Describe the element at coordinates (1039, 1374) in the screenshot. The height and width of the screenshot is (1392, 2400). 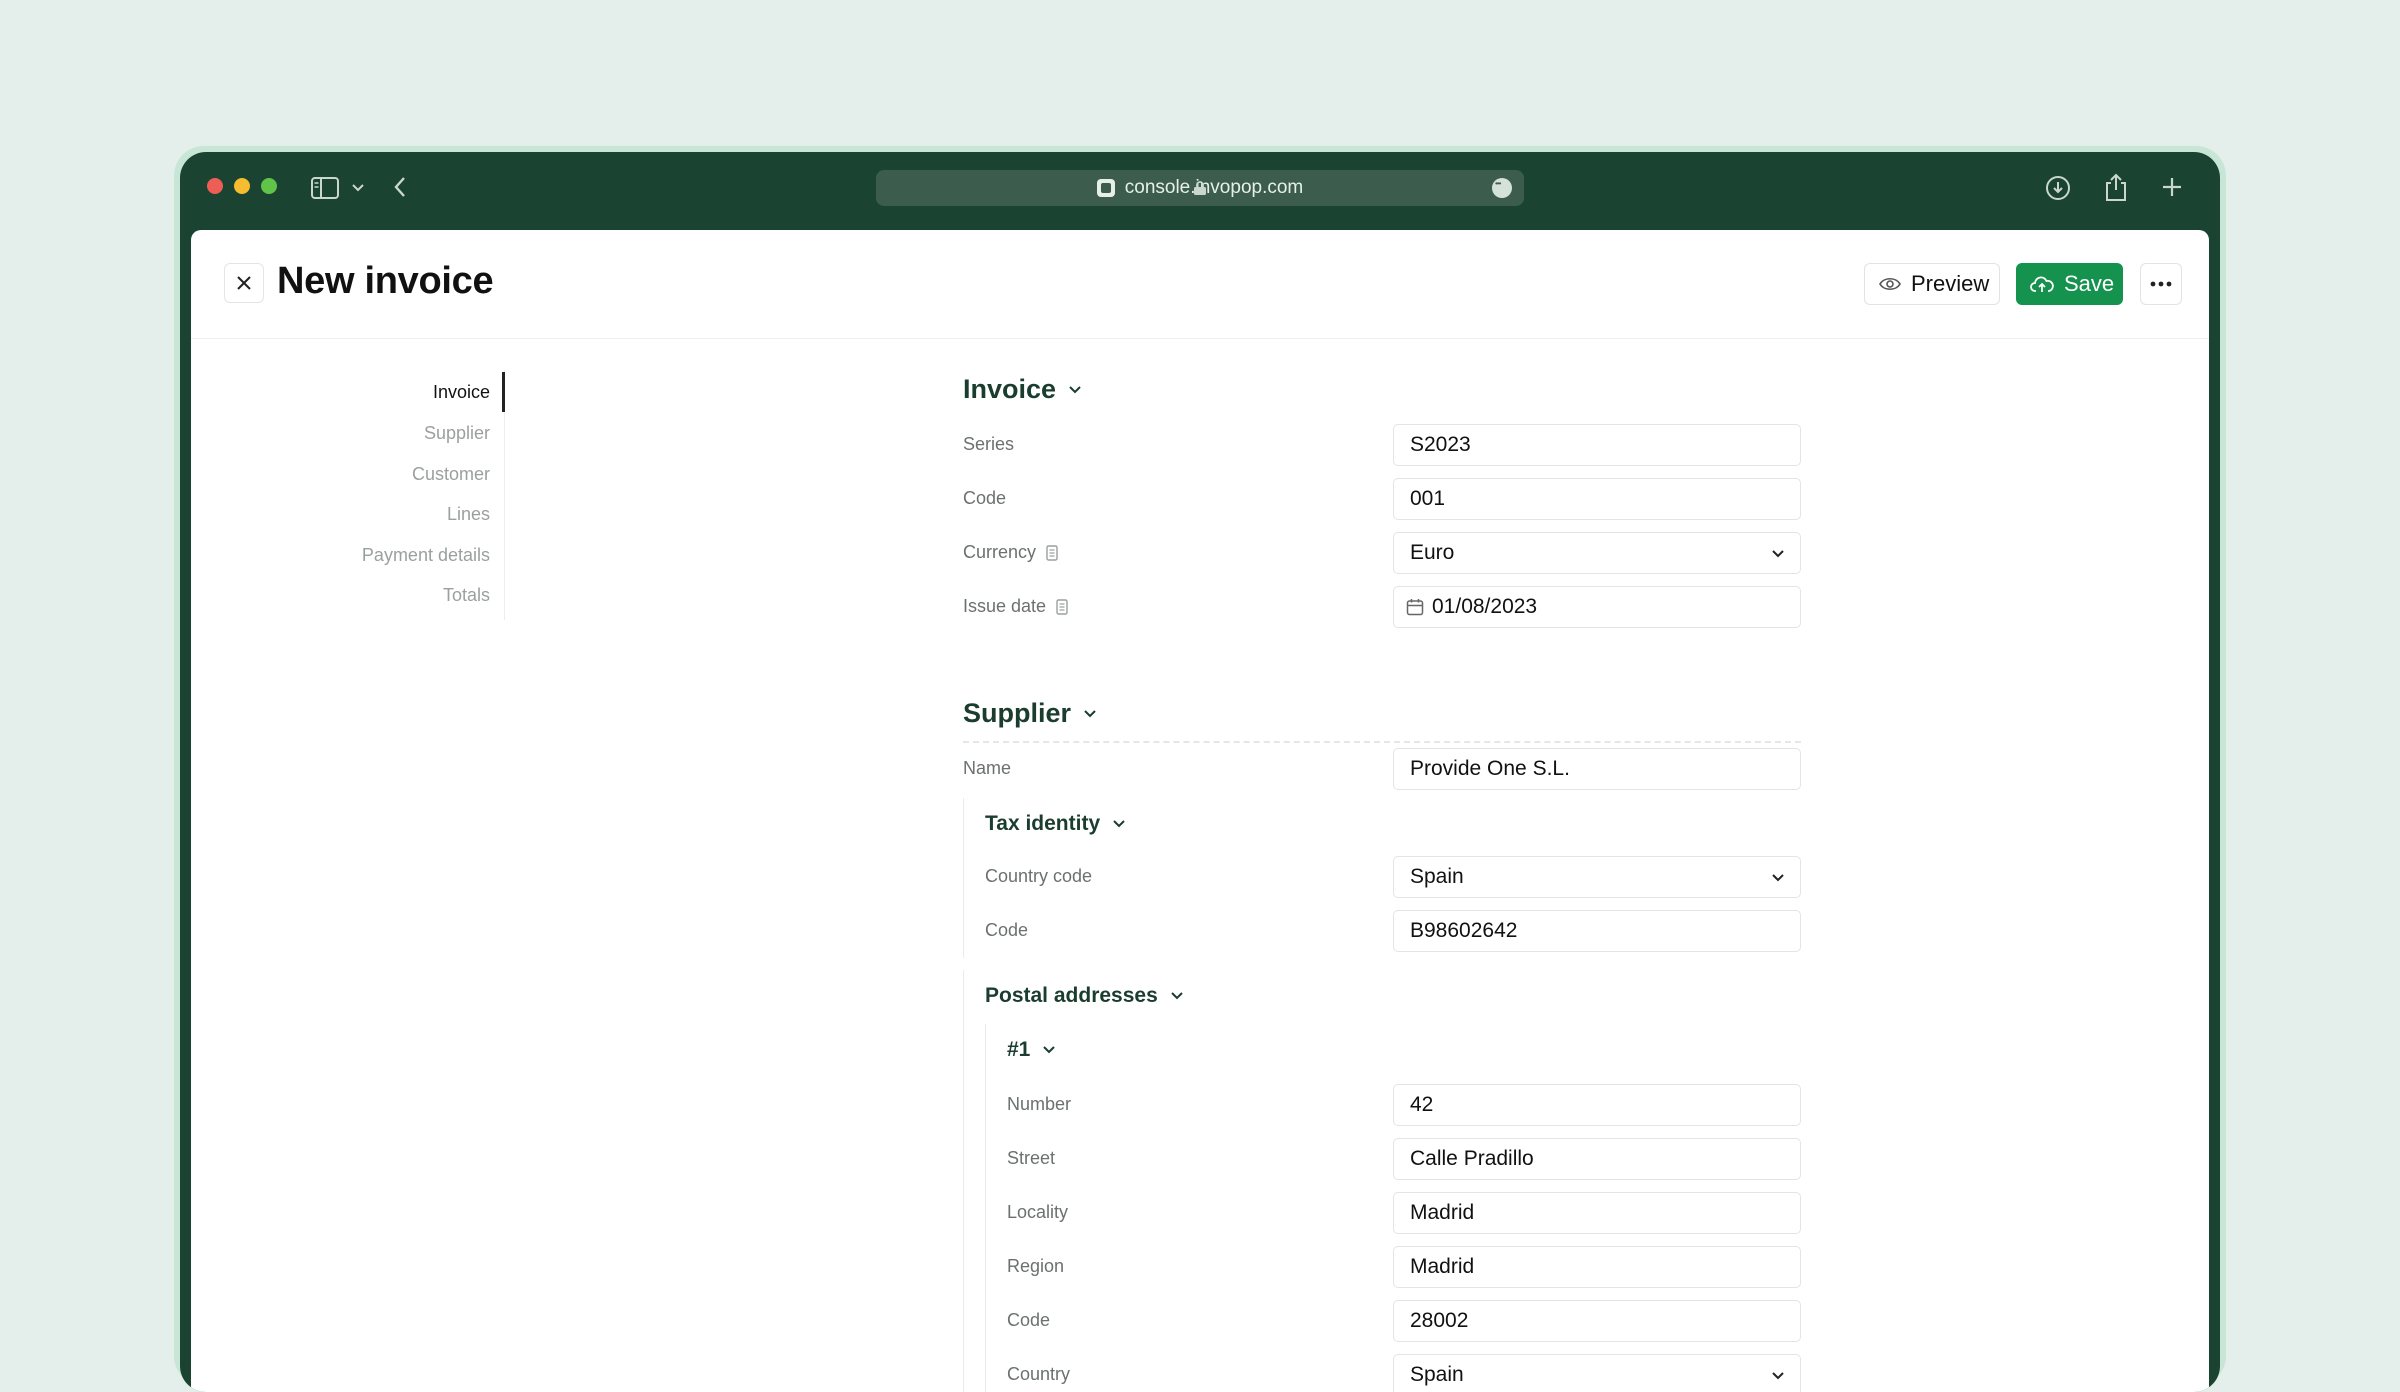
I see `address-country-label: Country` at that location.